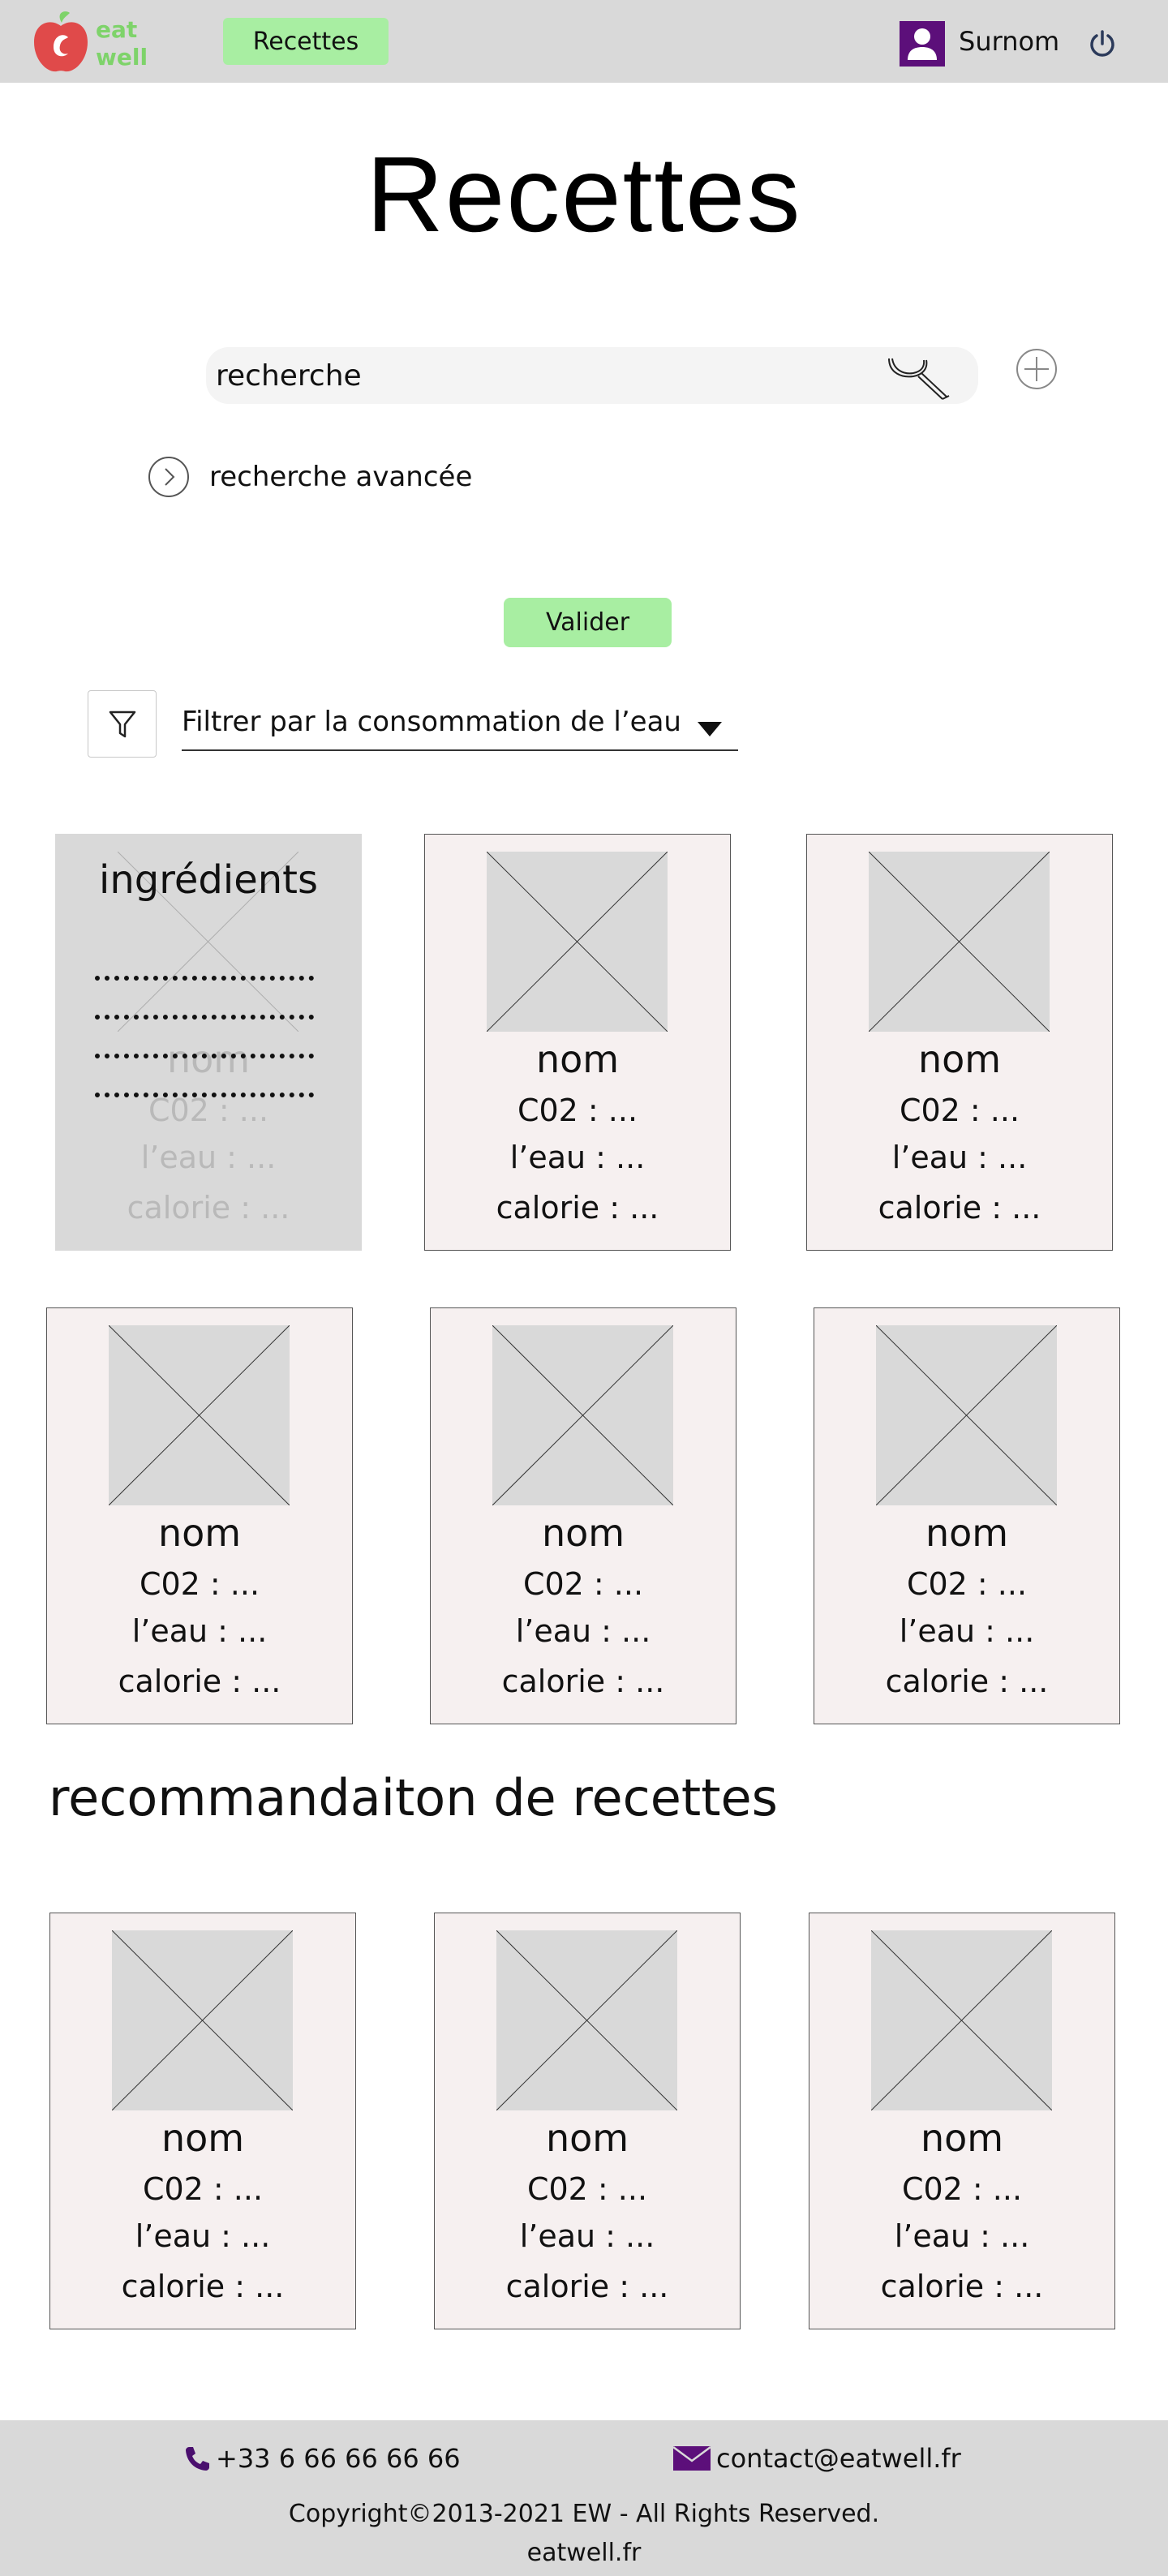 This screenshot has width=1168, height=2576. What do you see at coordinates (414, 1797) in the screenshot?
I see `recommendations-title: recommandaiton de recettes` at bounding box center [414, 1797].